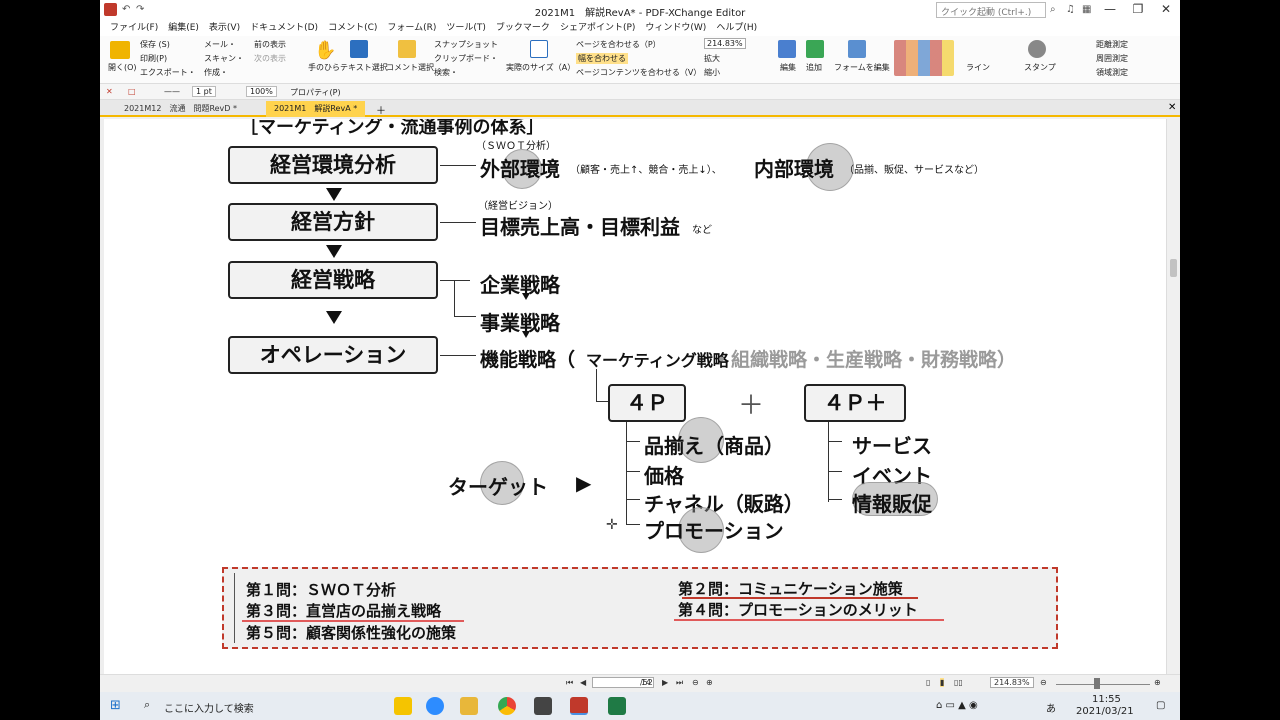  I want to click on create-button: 作成・, so click(216, 72).